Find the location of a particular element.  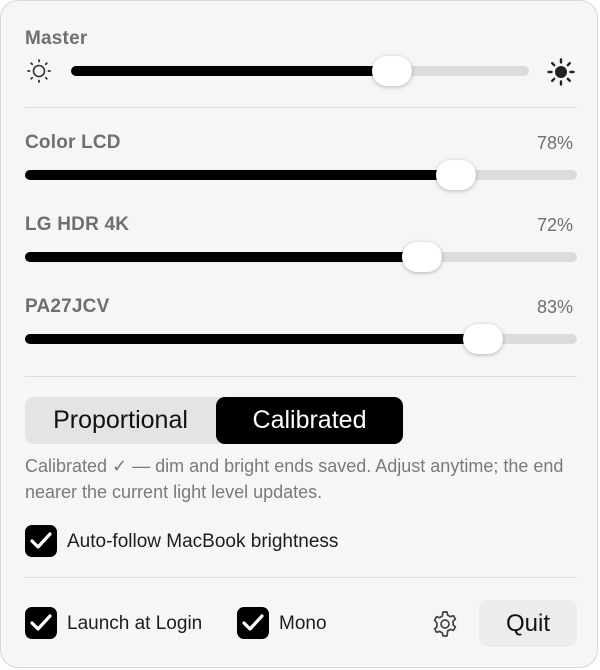

display-name: PA27JCV is located at coordinates (67, 306).